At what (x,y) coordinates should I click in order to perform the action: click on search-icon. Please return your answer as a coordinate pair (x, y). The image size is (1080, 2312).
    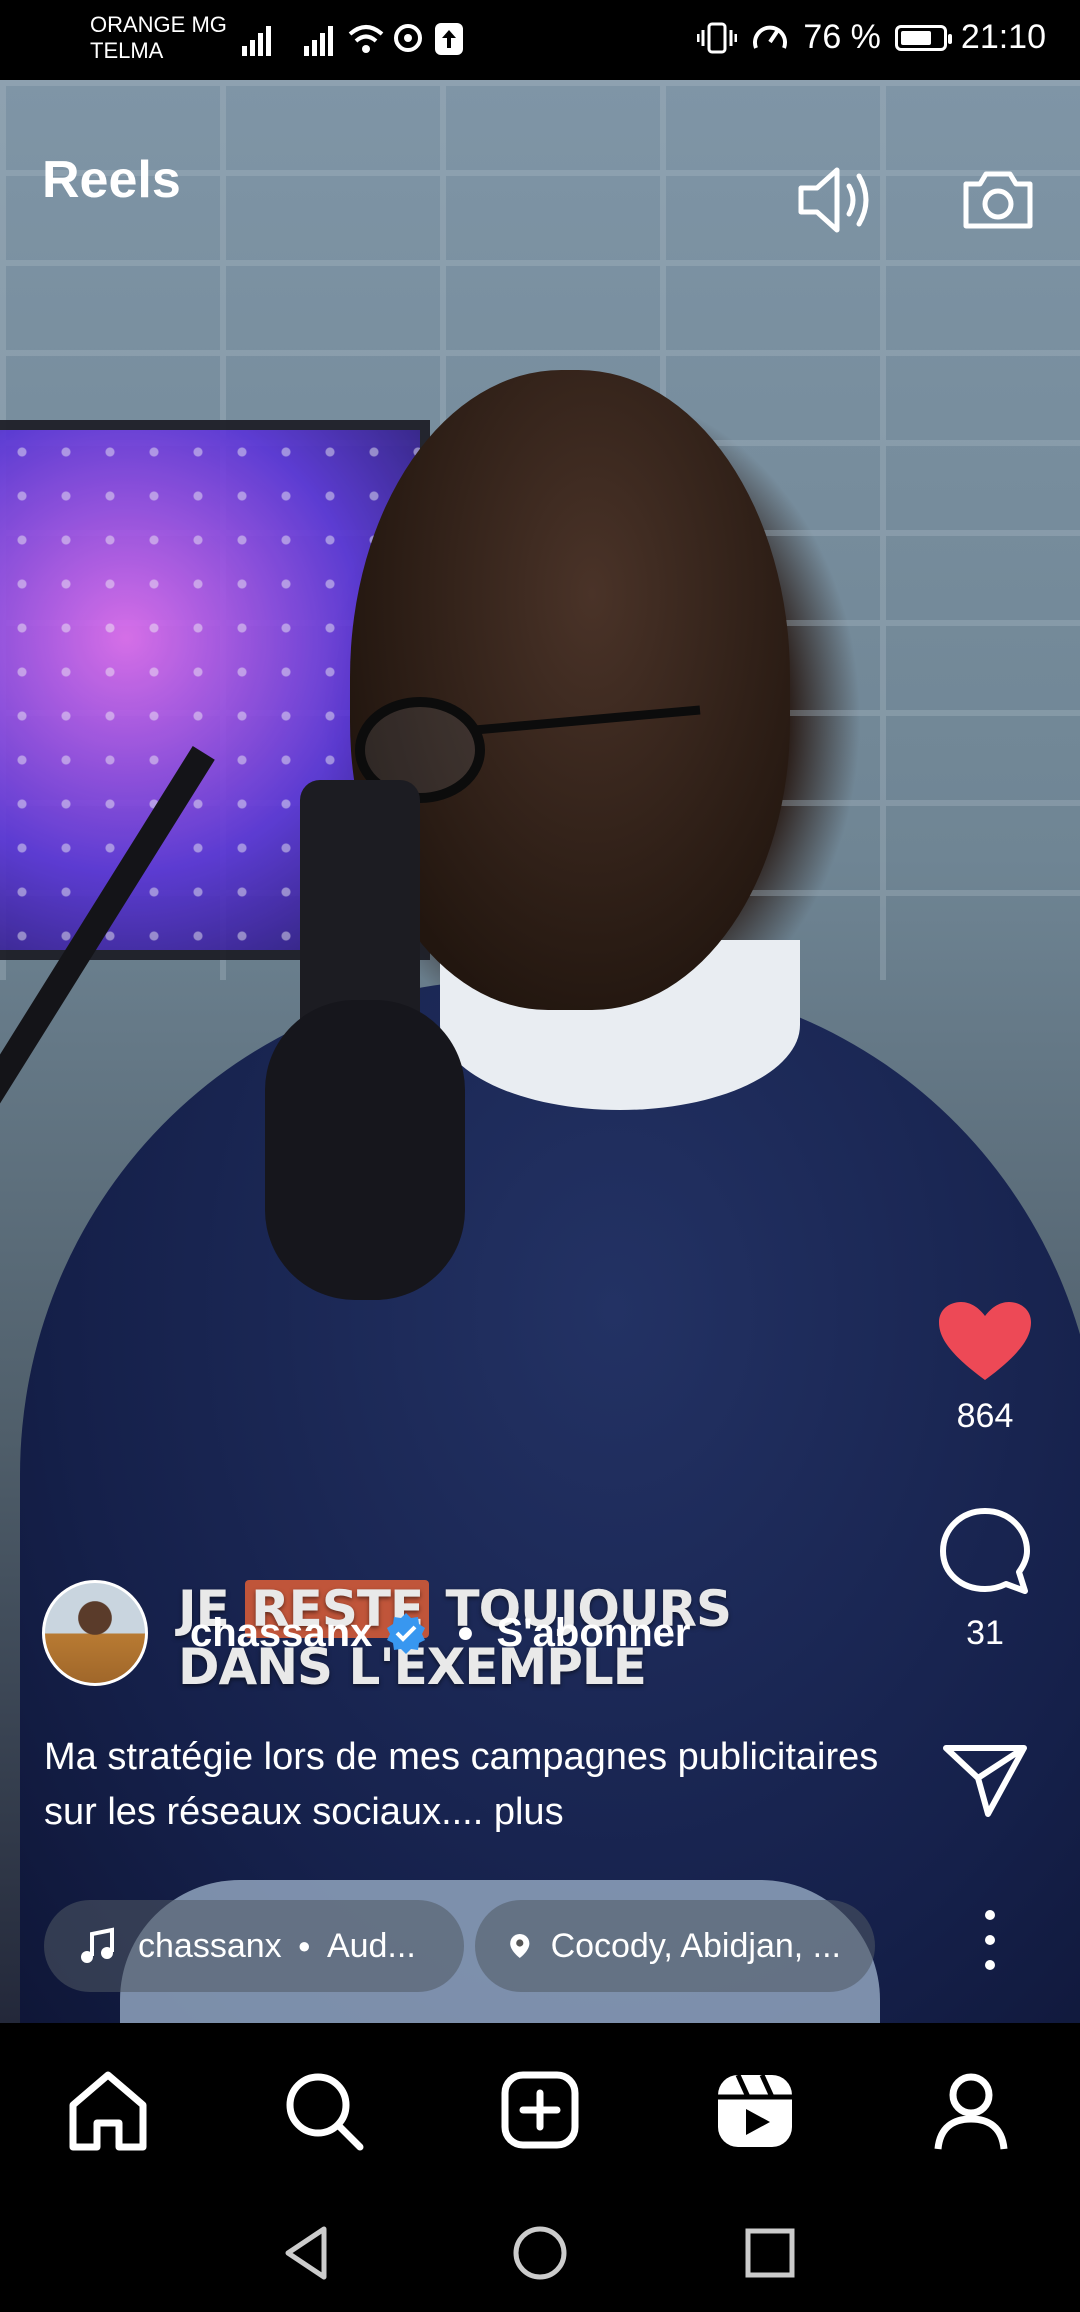
    Looking at the image, I should click on (323, 2110).